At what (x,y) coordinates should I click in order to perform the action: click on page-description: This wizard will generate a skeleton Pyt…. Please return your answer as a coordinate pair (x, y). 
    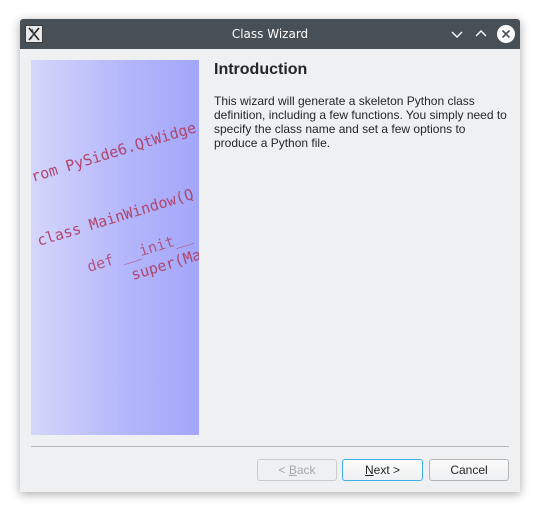
    Looking at the image, I should click on (360, 122).